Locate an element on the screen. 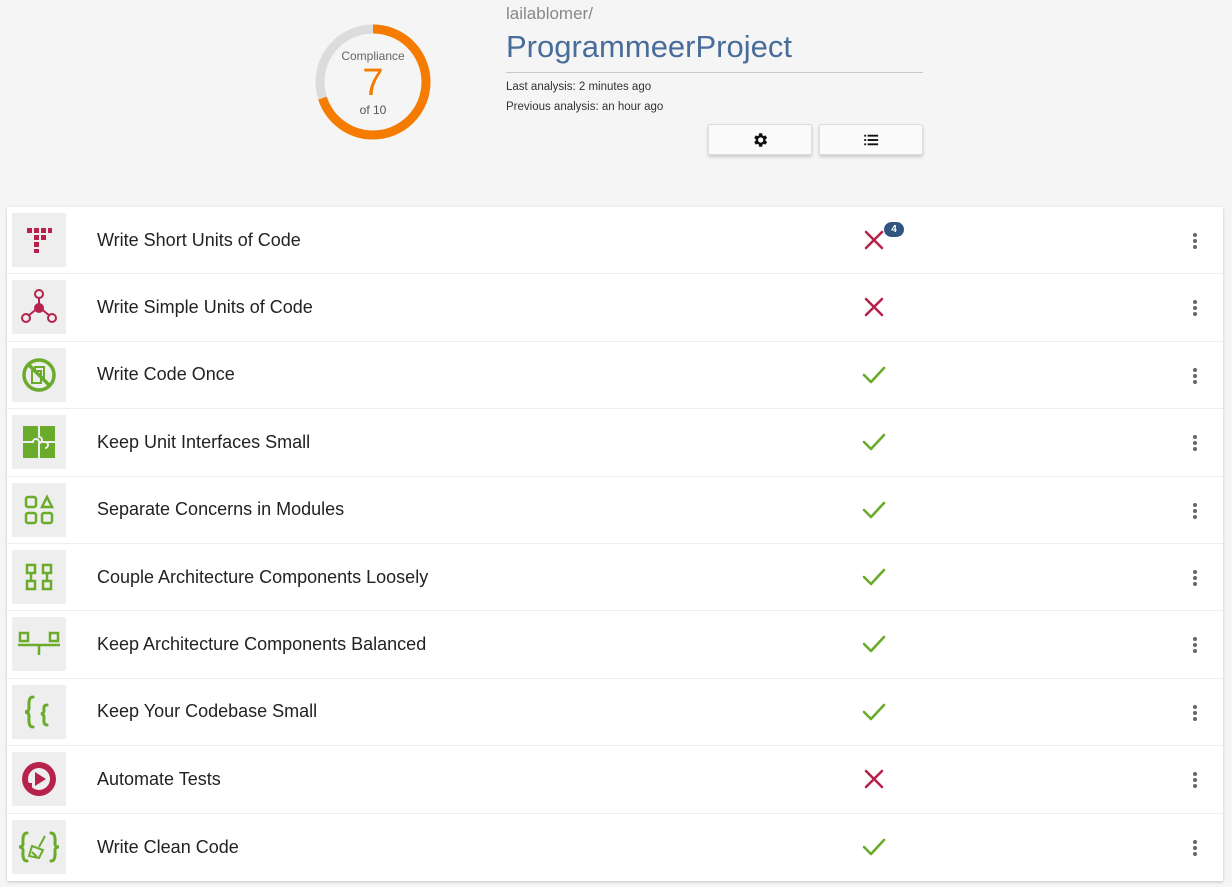 The height and width of the screenshot is (887, 1232). compliance-score: 7 is located at coordinates (373, 83).